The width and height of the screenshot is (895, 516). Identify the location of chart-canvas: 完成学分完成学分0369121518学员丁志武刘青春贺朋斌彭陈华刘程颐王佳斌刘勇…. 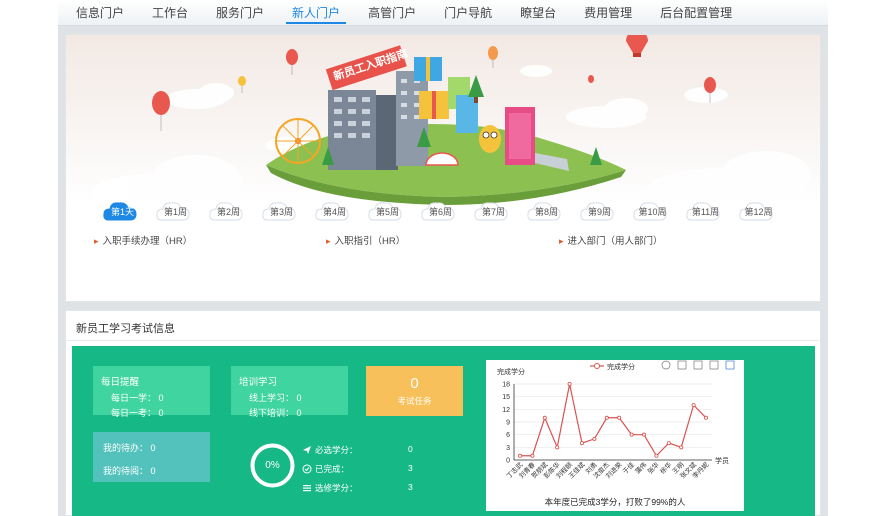
(616, 420).